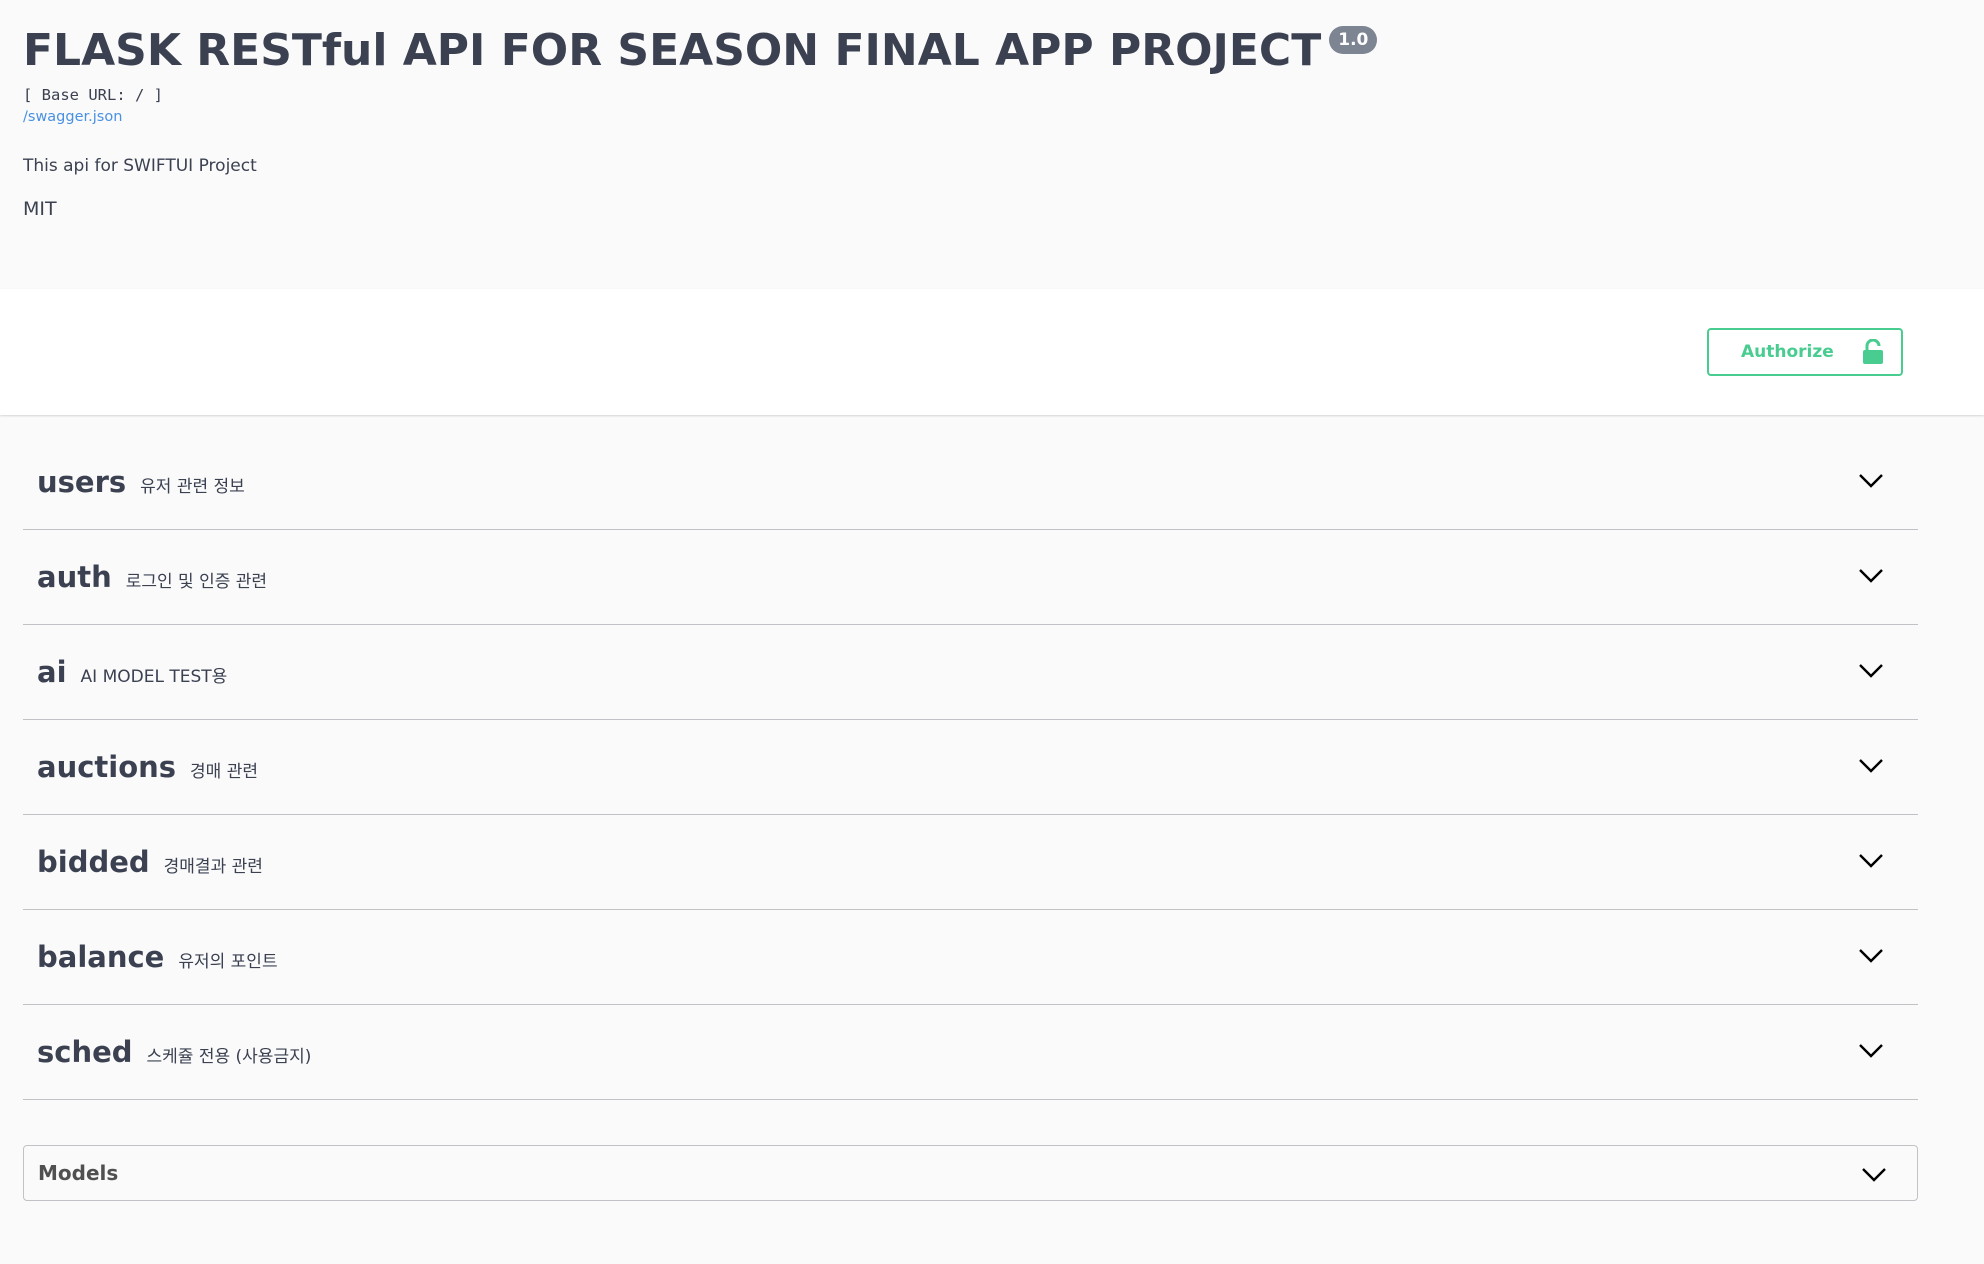 Image resolution: width=1984 pixels, height=1264 pixels. I want to click on tag-description: 스케쥴 전용 (사용금지), so click(229, 1057).